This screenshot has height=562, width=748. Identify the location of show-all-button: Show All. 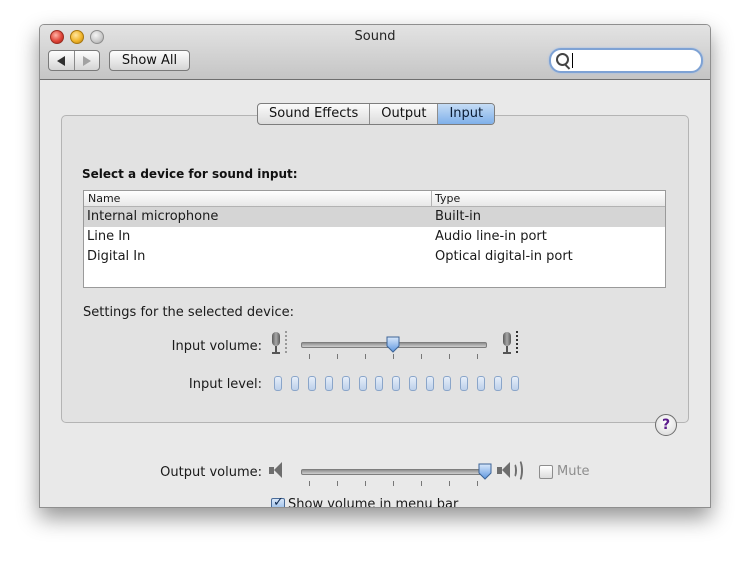
(149, 60).